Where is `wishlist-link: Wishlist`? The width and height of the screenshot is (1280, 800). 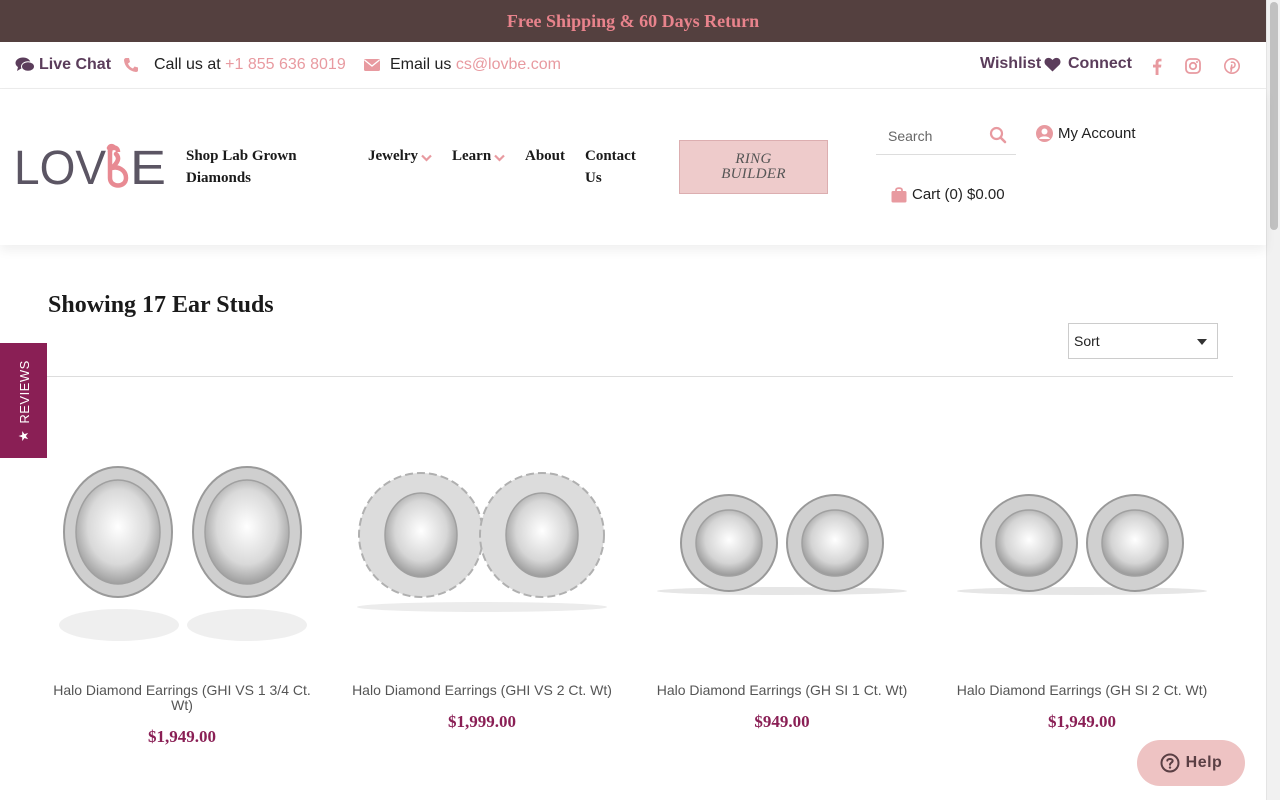 wishlist-link: Wishlist is located at coordinates (1020, 64).